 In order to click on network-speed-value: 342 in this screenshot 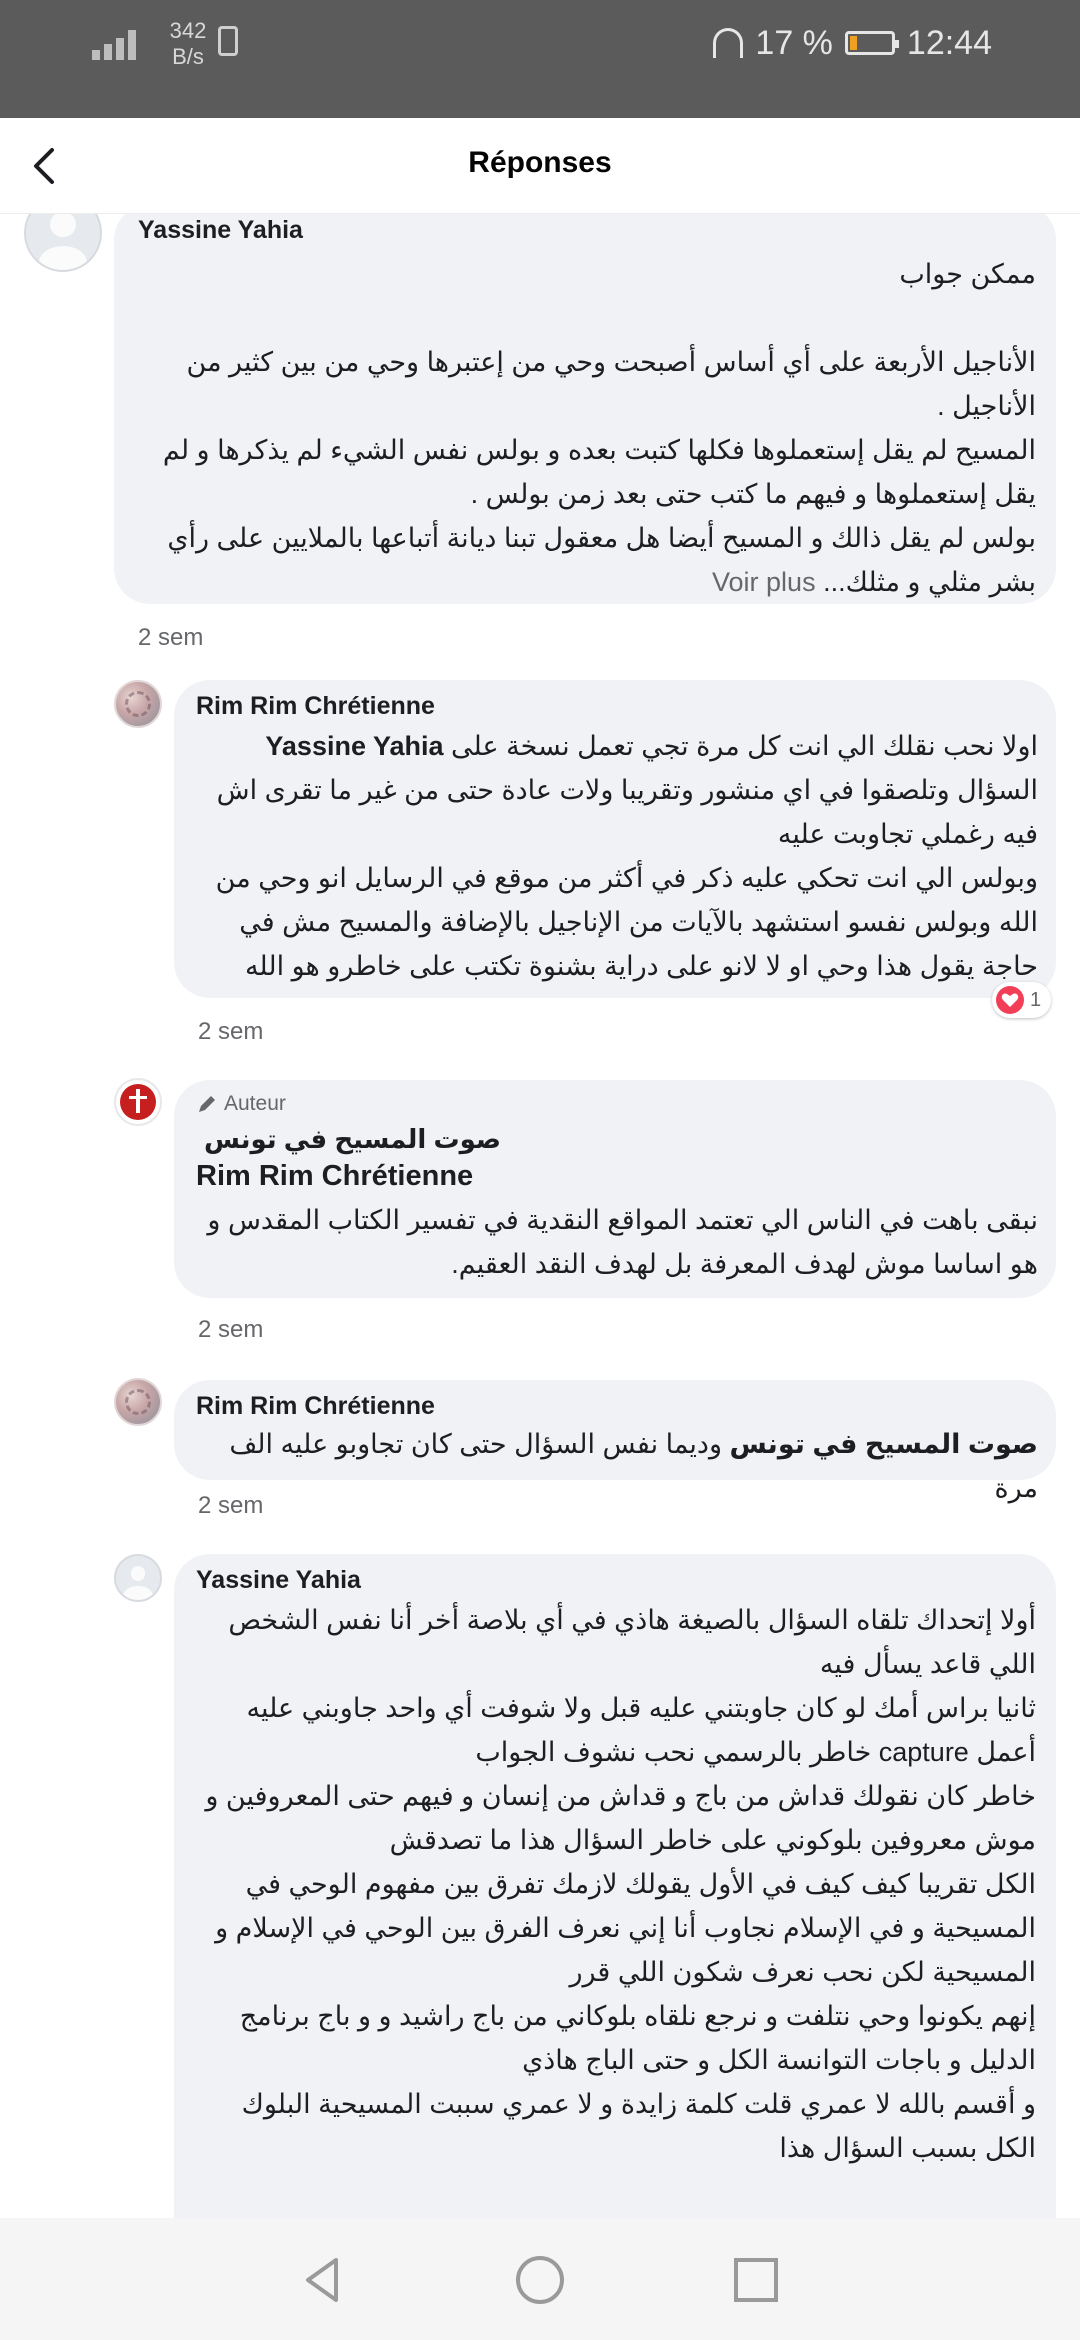, I will do `click(188, 30)`.